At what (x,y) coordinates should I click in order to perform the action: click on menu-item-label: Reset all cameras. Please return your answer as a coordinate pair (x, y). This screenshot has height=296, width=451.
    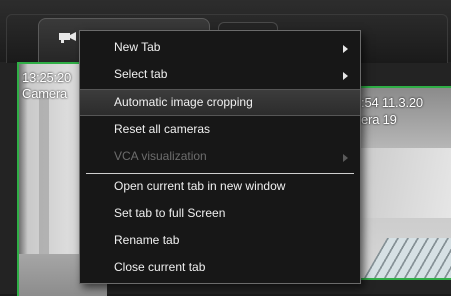
    Looking at the image, I should click on (162, 129).